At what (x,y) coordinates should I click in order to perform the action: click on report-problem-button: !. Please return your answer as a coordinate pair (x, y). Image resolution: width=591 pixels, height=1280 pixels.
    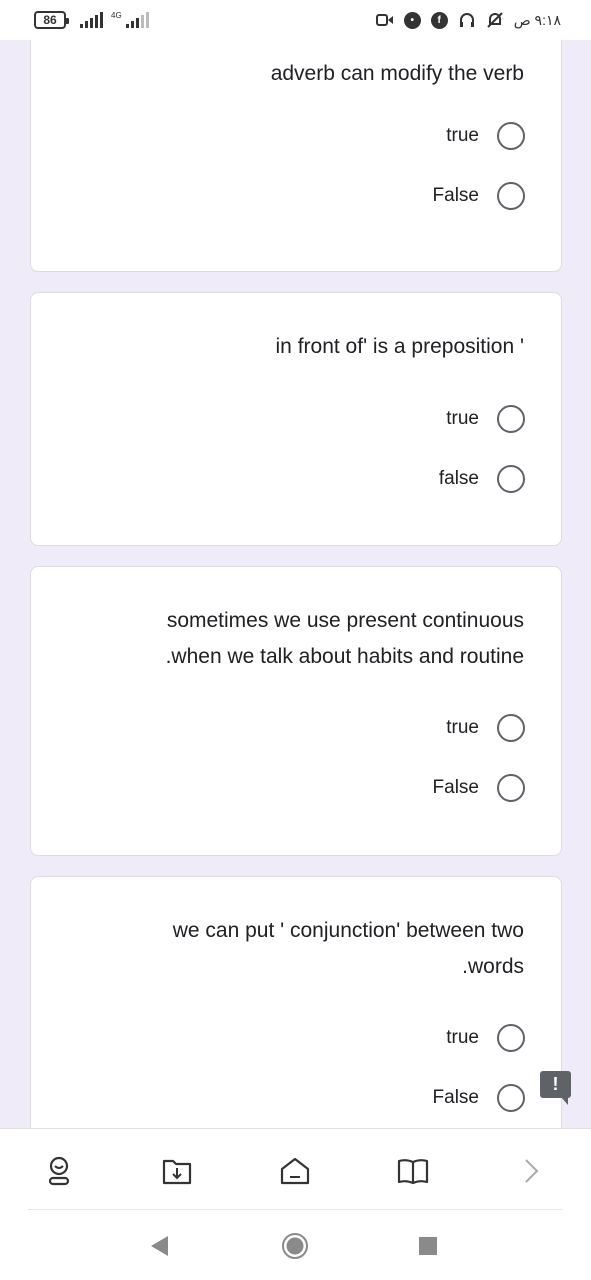
    Looking at the image, I should click on (555, 1088).